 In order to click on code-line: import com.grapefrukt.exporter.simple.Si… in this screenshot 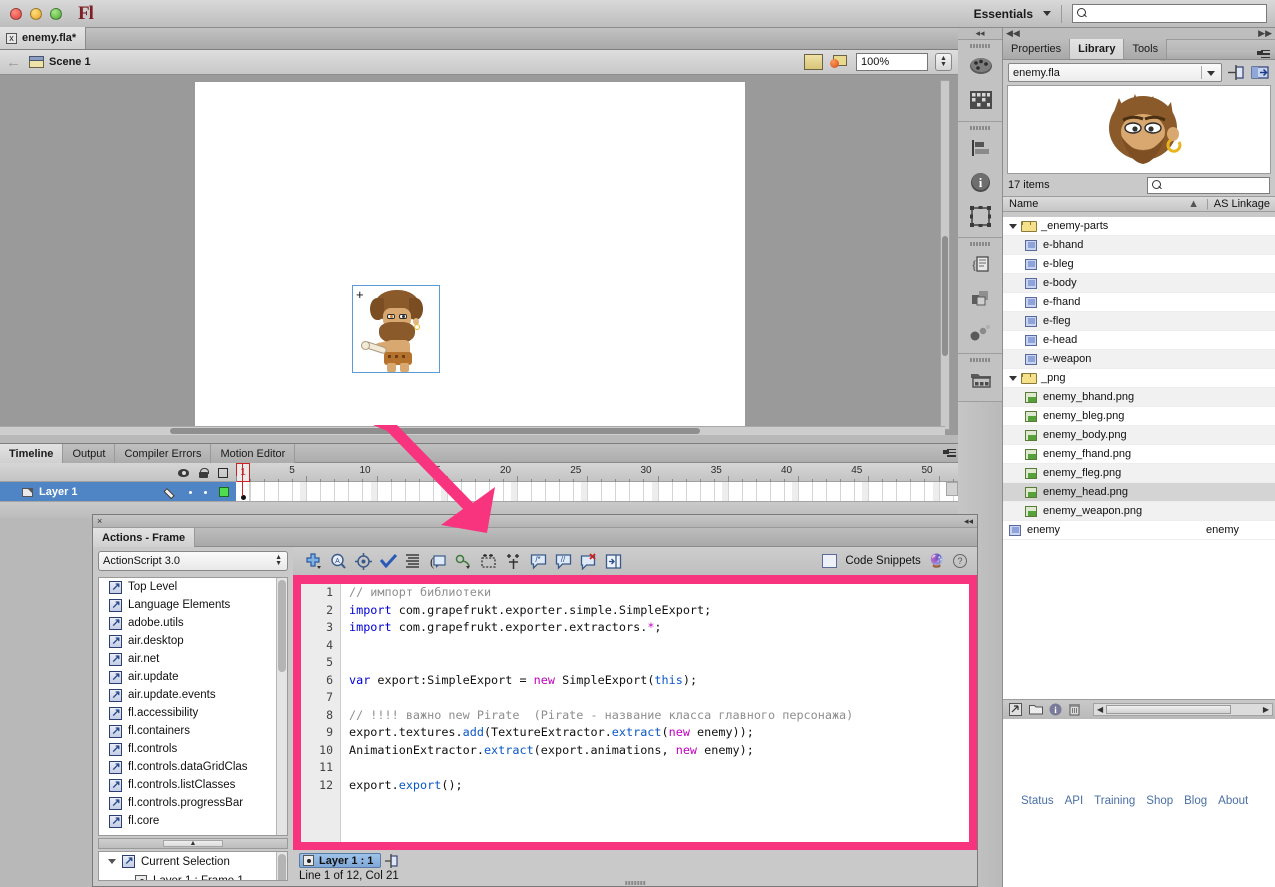, I will do `click(659, 611)`.